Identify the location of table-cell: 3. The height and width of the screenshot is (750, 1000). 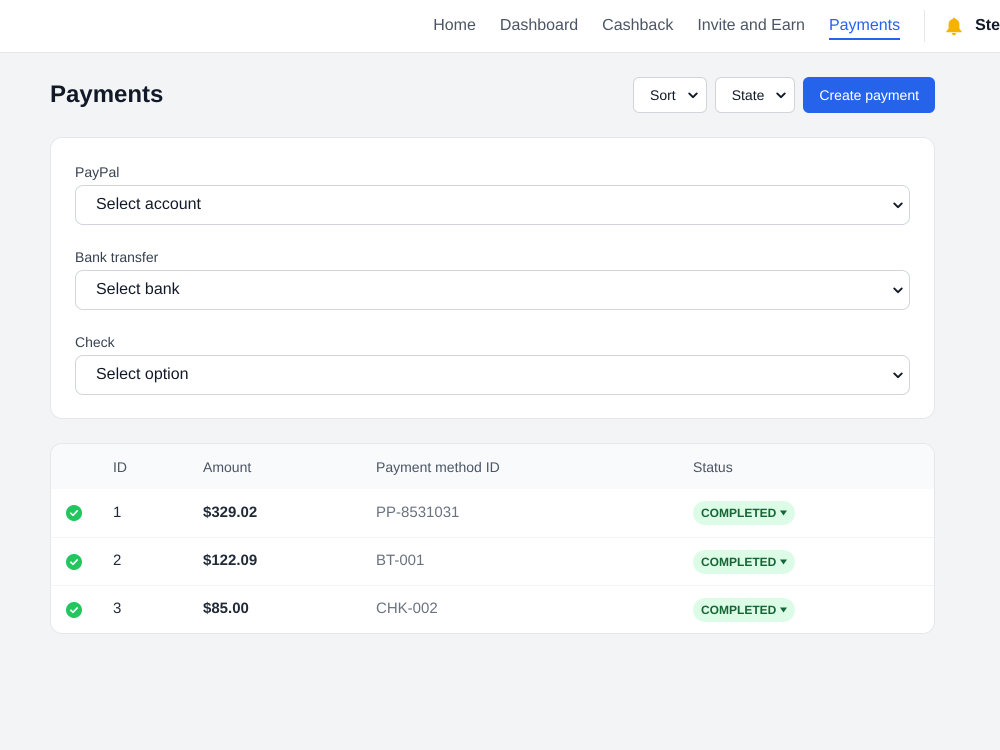
(117, 609).